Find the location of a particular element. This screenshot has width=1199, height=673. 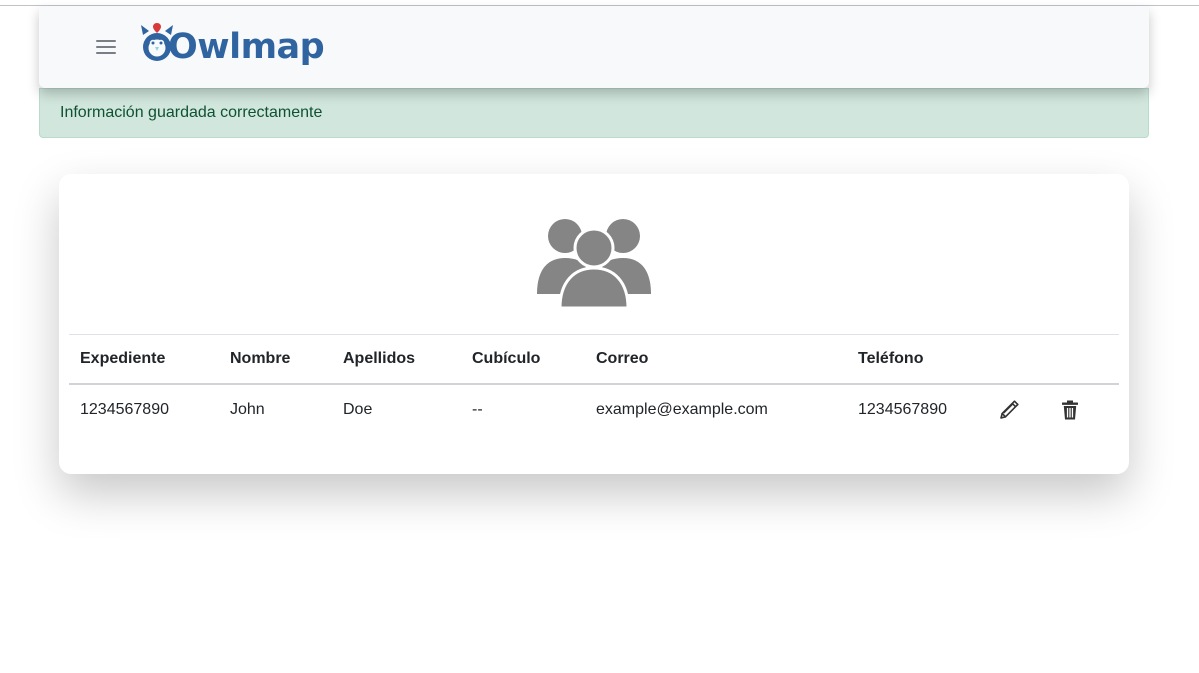

cell-delete is located at coordinates (1088, 409).